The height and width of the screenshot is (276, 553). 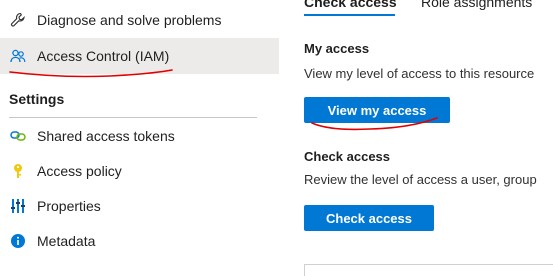 What do you see at coordinates (419, 73) in the screenshot?
I see `my-access-description: View my level of access to this resource` at bounding box center [419, 73].